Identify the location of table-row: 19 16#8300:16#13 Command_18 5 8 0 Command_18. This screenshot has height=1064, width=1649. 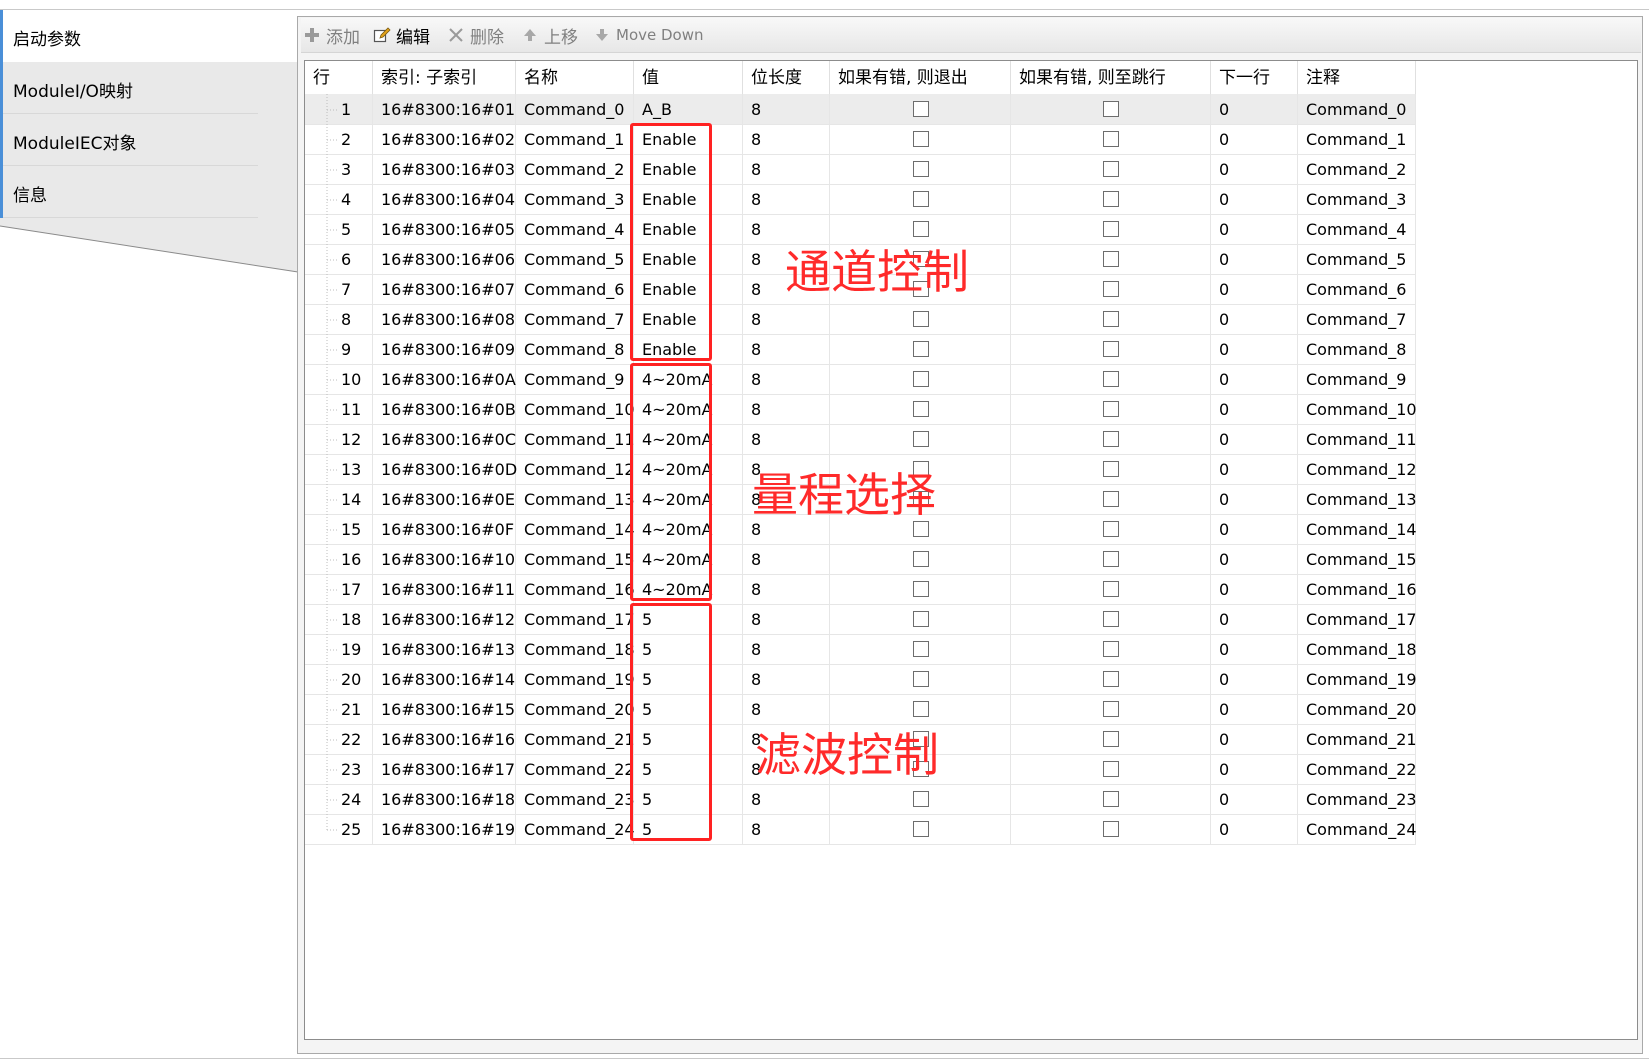
(897, 649).